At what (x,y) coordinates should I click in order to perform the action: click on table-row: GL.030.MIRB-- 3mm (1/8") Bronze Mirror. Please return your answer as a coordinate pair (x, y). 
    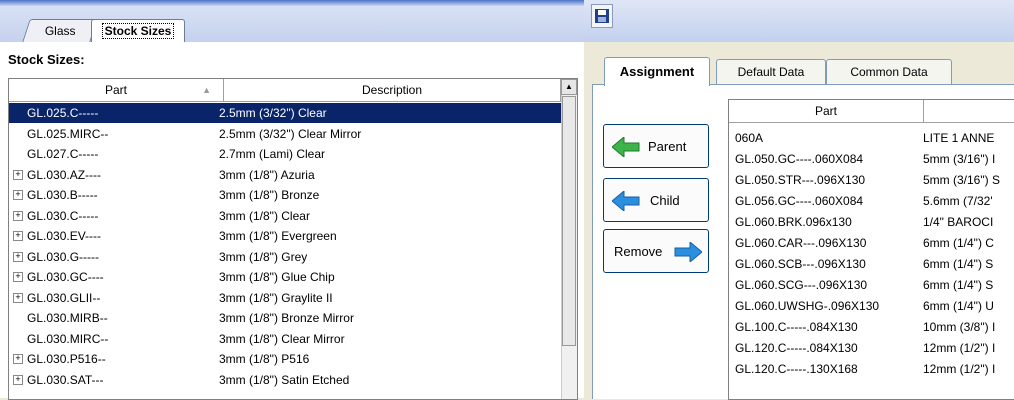
    Looking at the image, I should click on (285, 318).